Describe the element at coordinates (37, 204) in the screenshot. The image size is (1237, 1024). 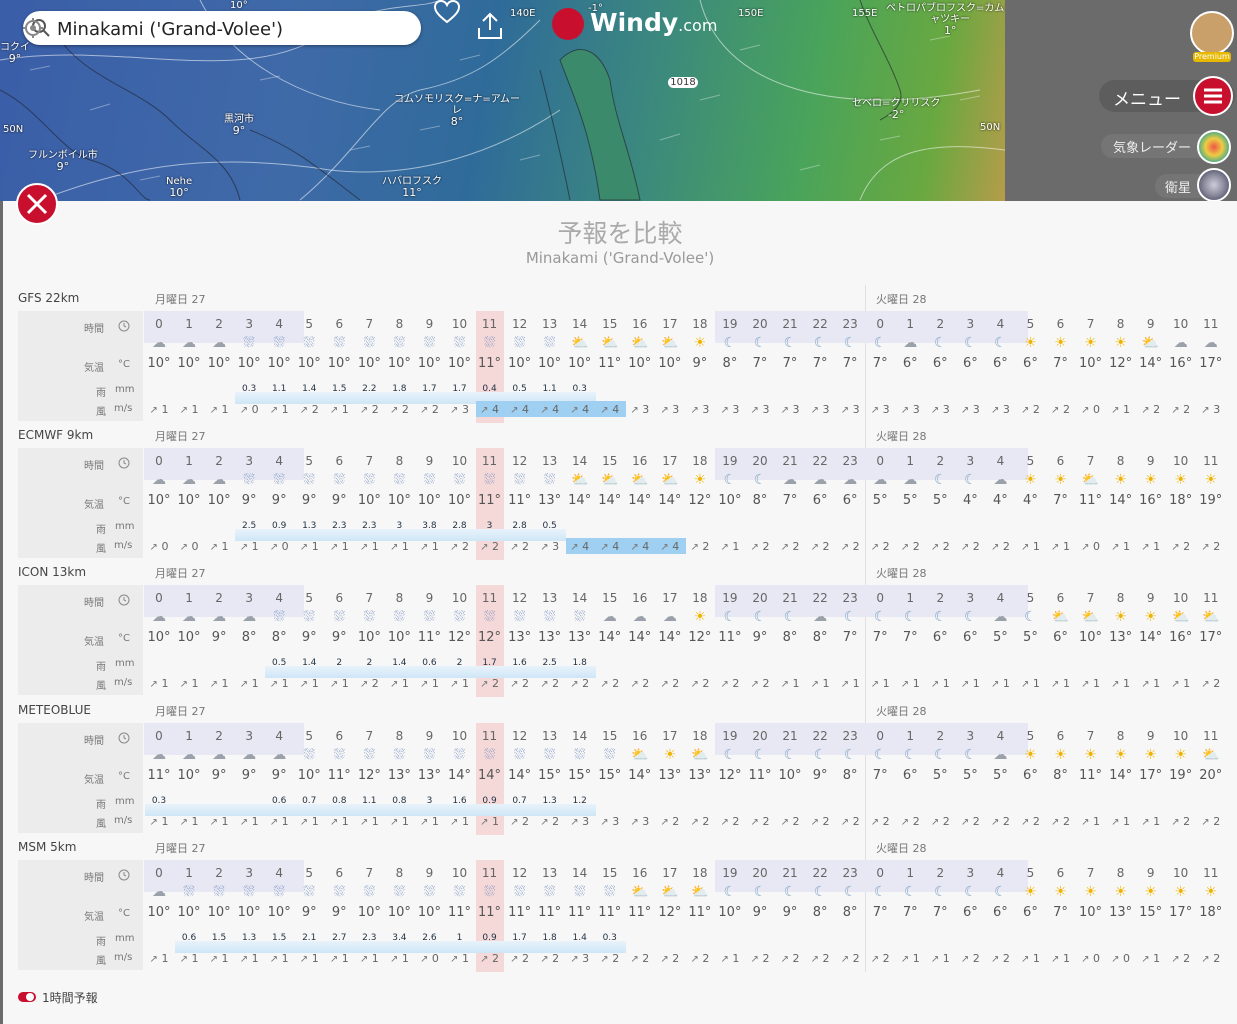
I see `close-button` at that location.